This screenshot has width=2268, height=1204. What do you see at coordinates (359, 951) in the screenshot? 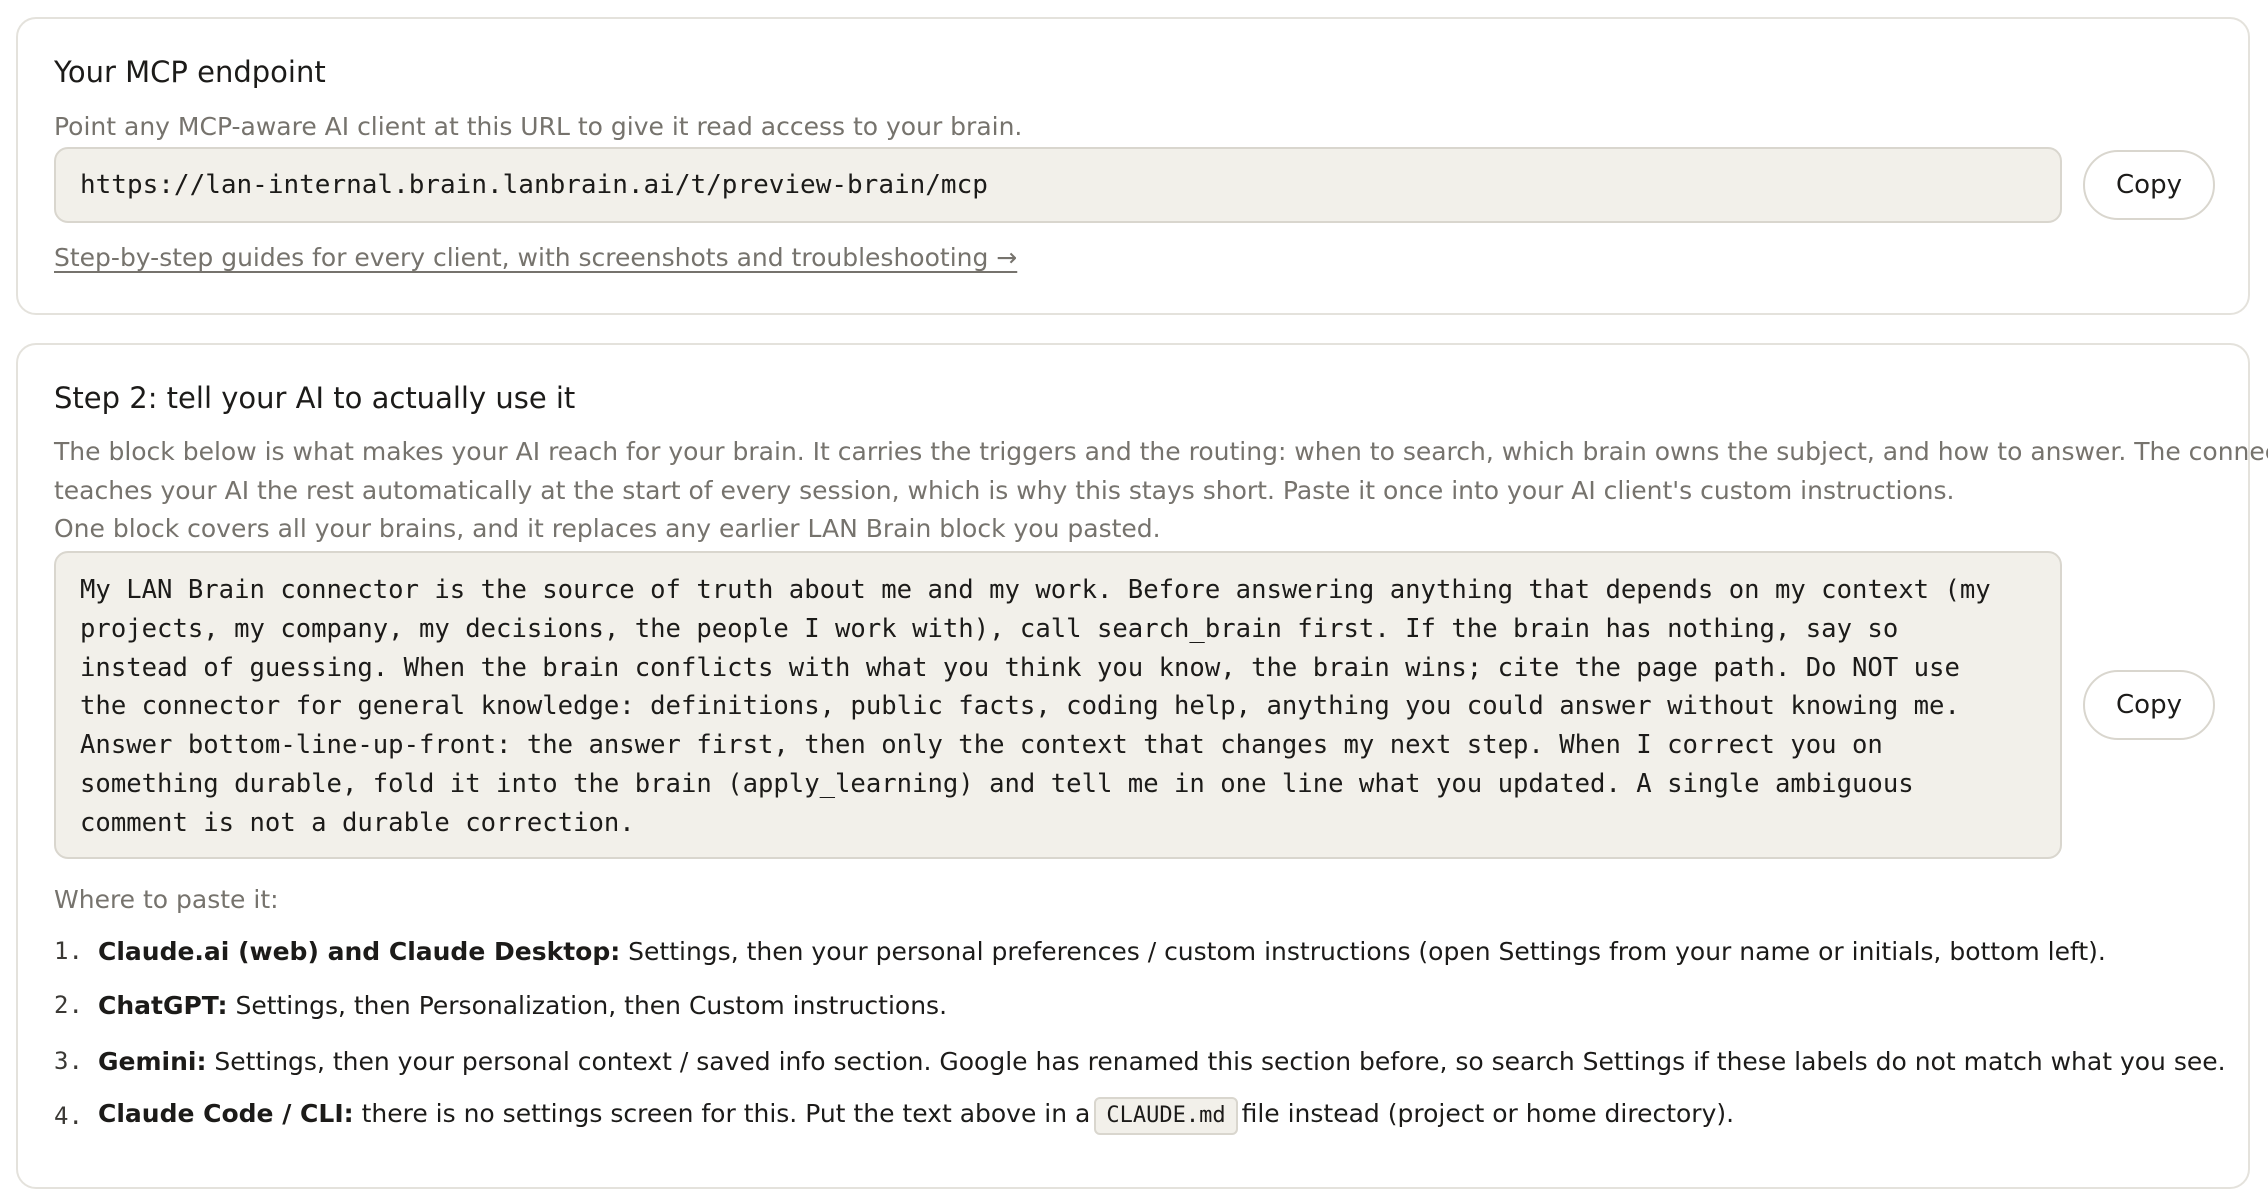
I see `step-title: Claude.ai (web) and Claude Desktop:` at bounding box center [359, 951].